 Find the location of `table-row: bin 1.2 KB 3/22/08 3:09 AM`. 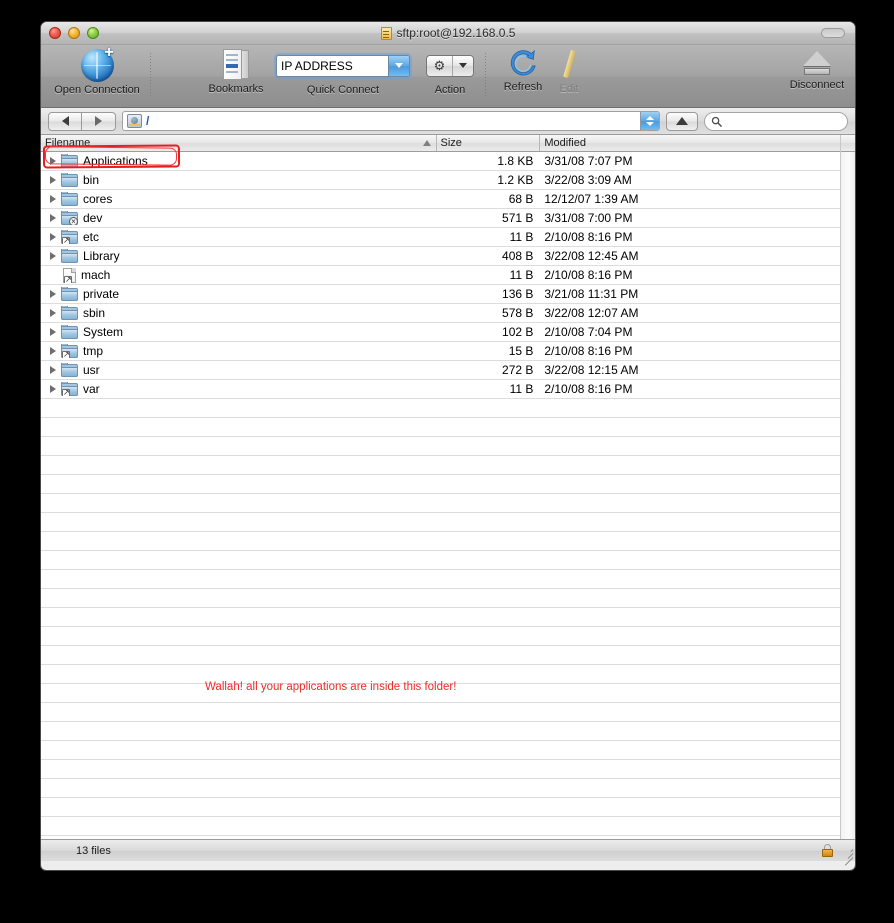

table-row: bin 1.2 KB 3/22/08 3:09 AM is located at coordinates (440, 180).